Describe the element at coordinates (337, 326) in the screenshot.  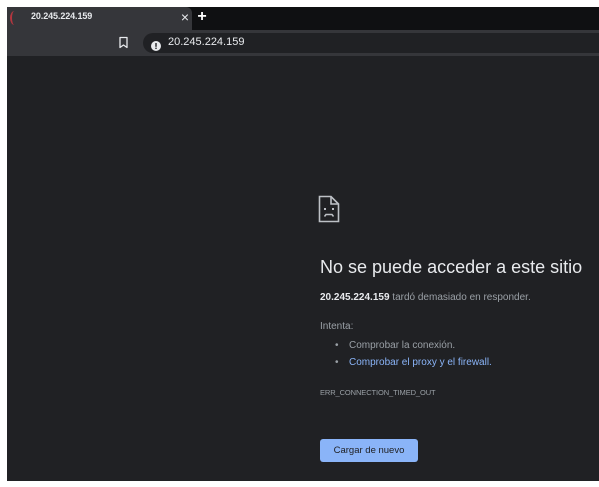
I see `try-label: Intenta:` at that location.